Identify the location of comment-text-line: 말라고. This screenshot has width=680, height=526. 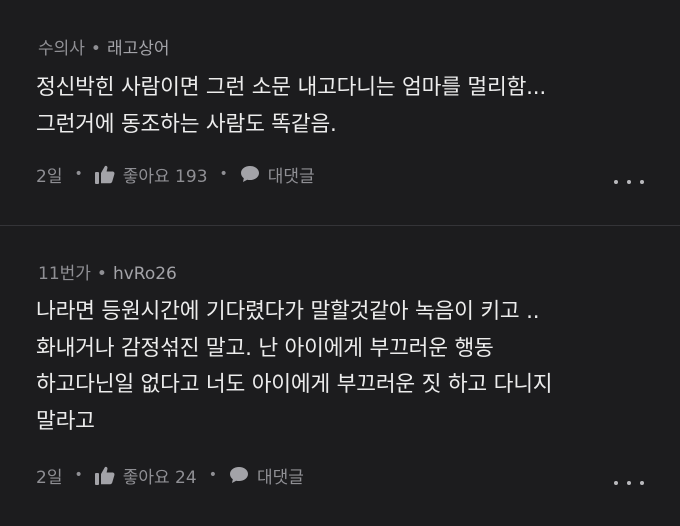
(65, 421).